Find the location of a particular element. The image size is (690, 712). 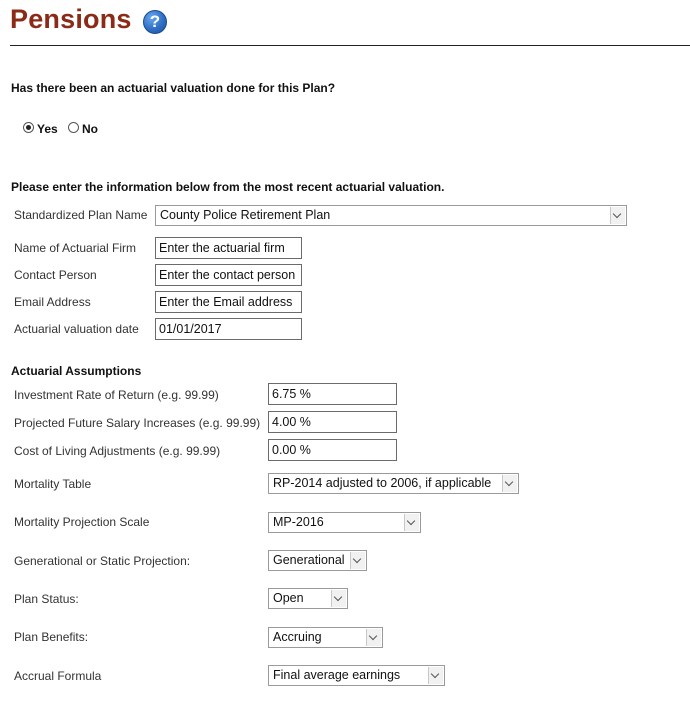

plan-name-value: County Police Retirement Plan is located at coordinates (245, 215).